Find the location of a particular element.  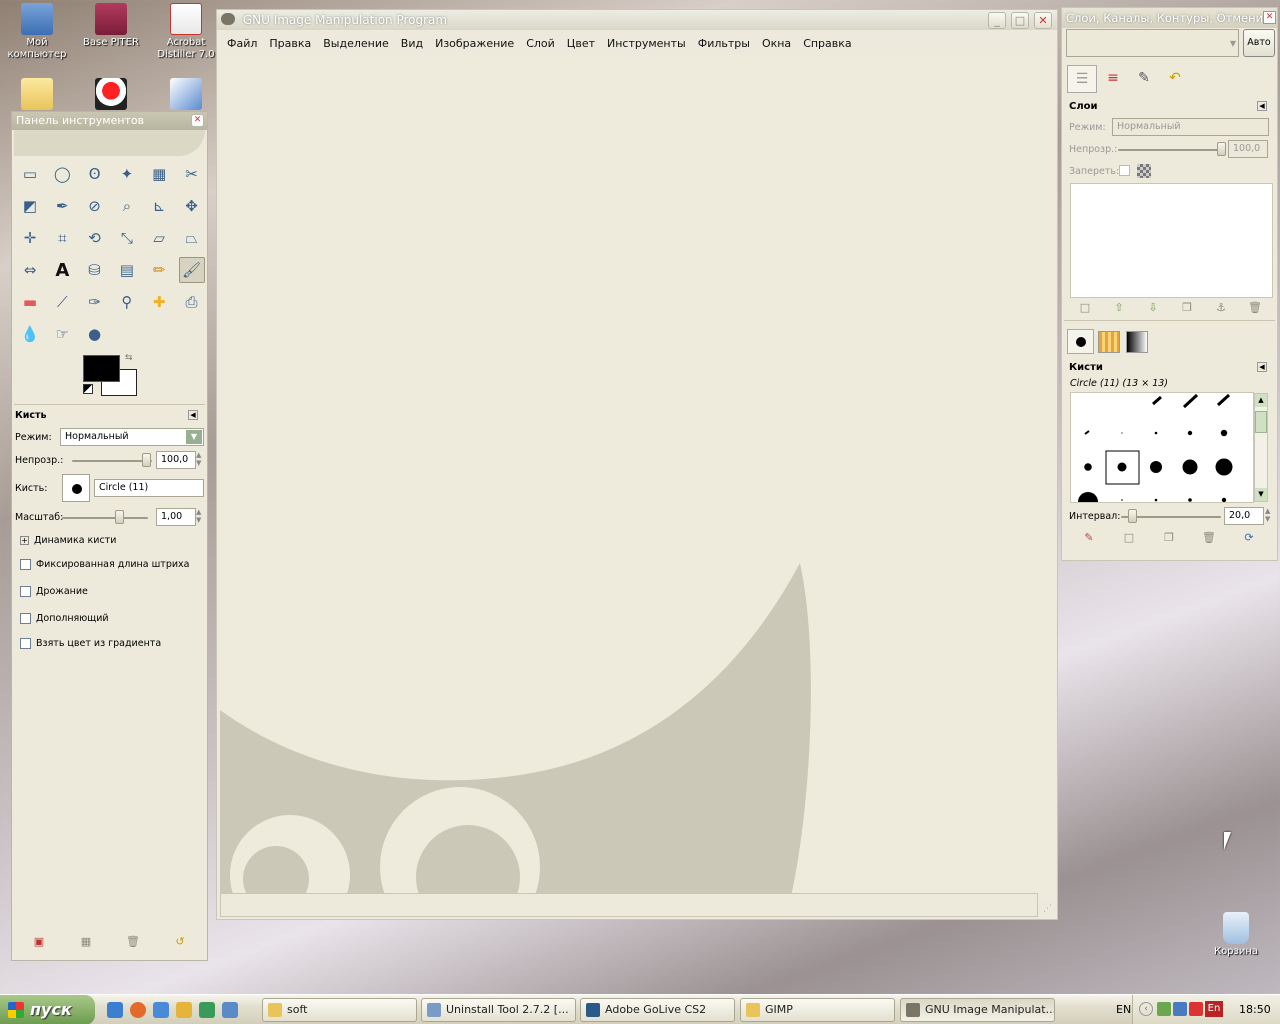

free-select-icon: ʘ is located at coordinates (95, 174).